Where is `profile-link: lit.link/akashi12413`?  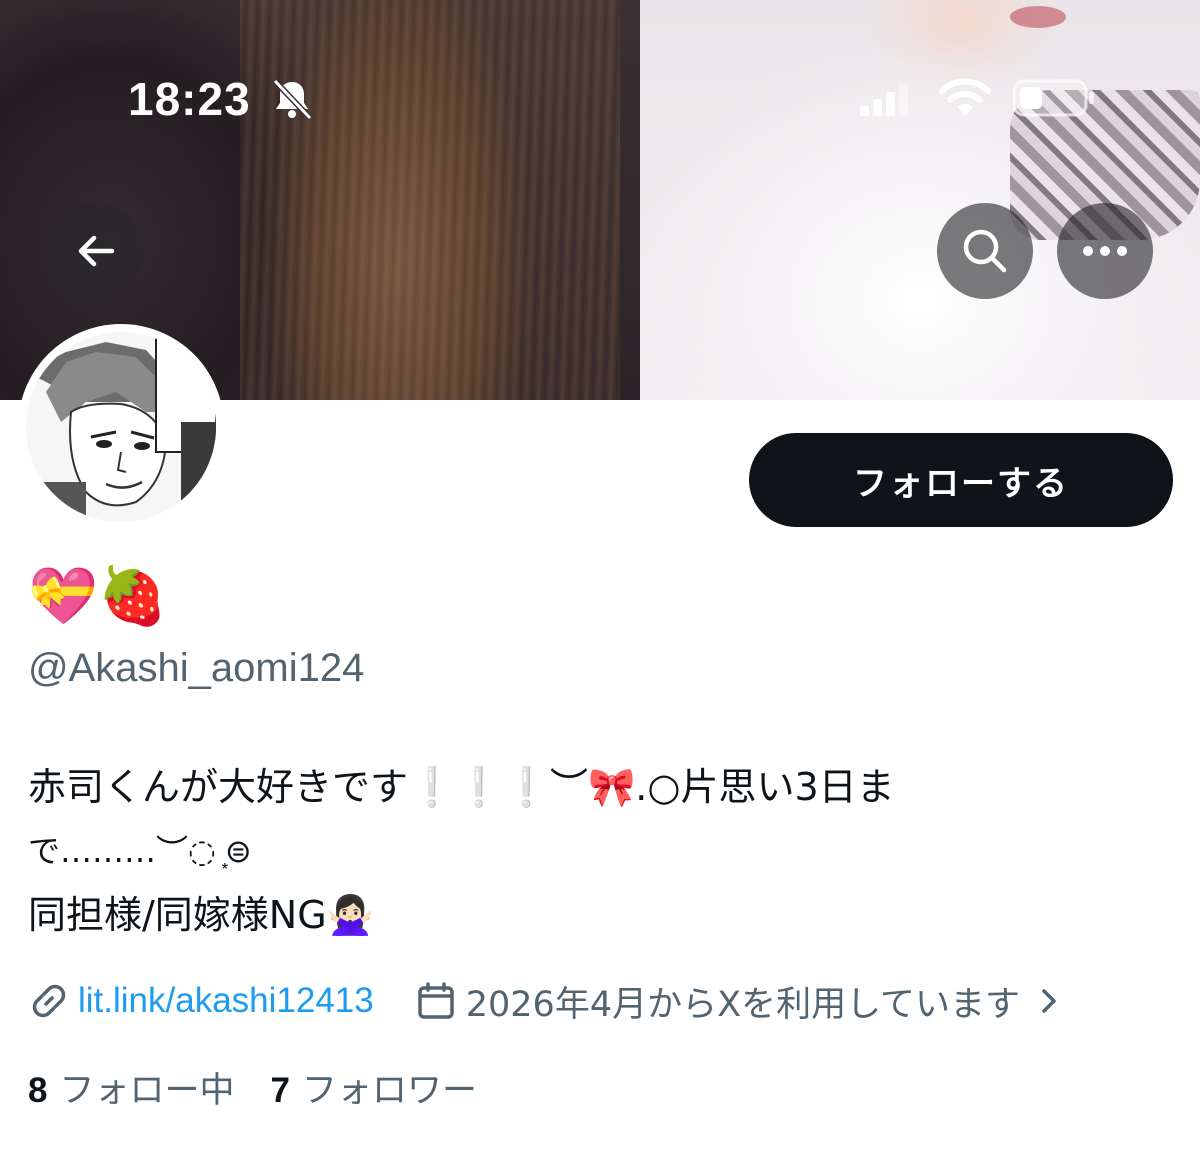 profile-link: lit.link/akashi12413 is located at coordinates (226, 1001).